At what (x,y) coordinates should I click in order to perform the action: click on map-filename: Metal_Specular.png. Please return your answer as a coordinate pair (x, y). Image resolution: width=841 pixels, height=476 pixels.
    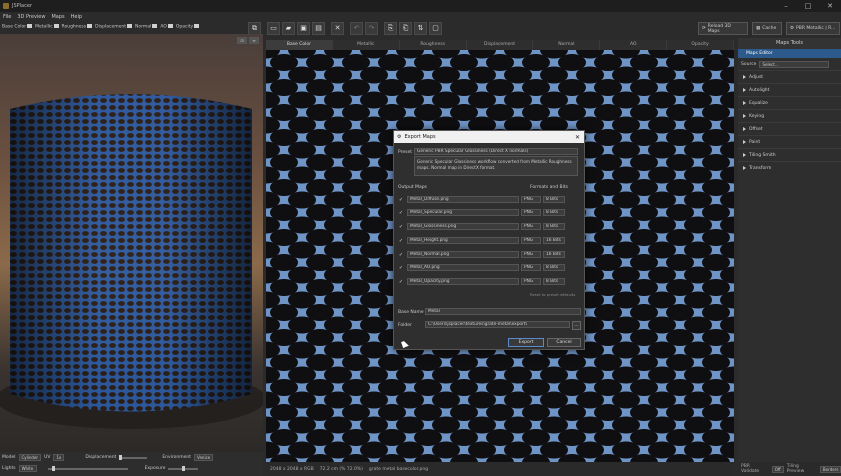
    Looking at the image, I should click on (463, 212).